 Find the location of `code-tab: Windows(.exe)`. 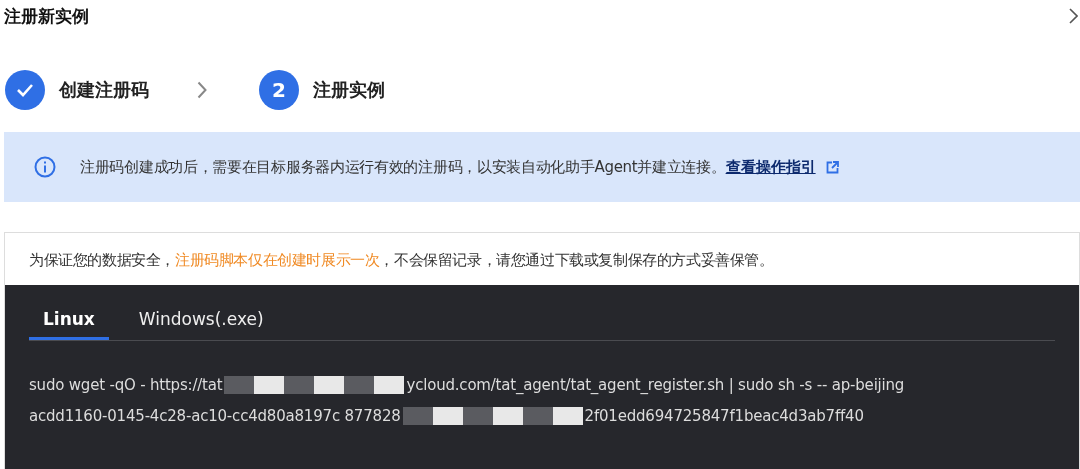

code-tab: Windows(.exe) is located at coordinates (201, 324).